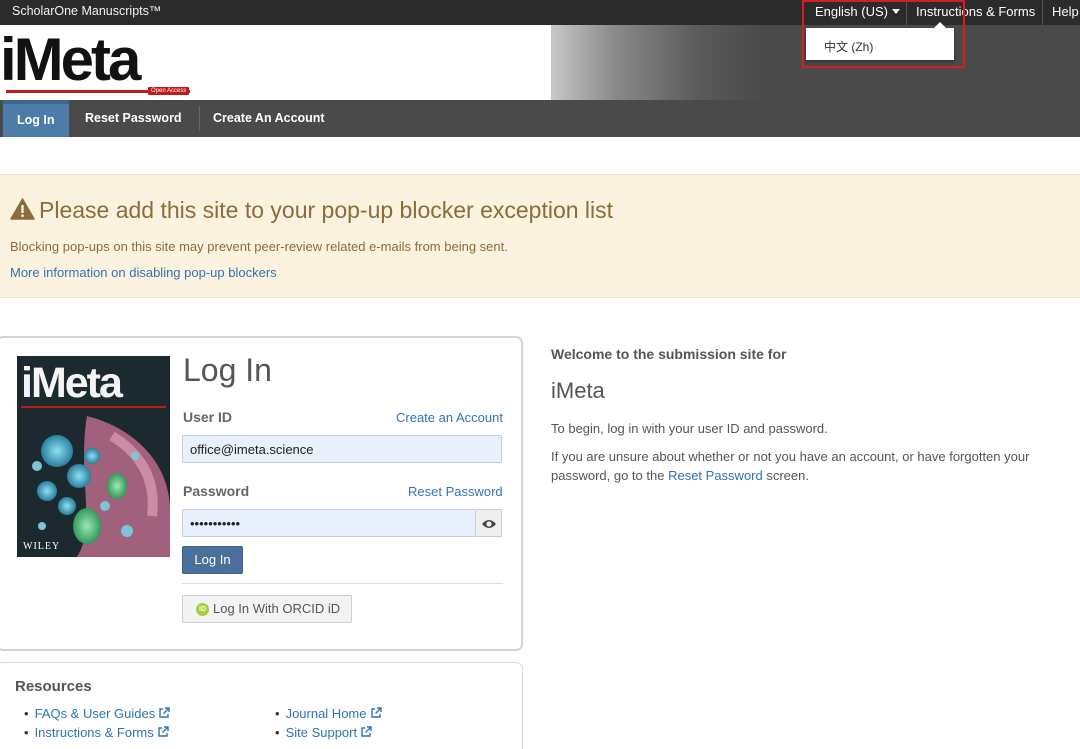  What do you see at coordinates (93, 407) in the screenshot?
I see `cover-underline` at bounding box center [93, 407].